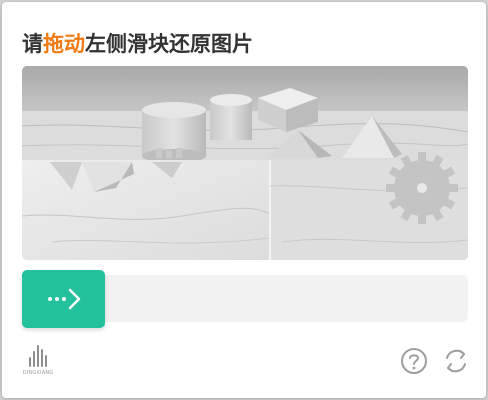 Image resolution: width=488 pixels, height=400 pixels. I want to click on refresh-button, so click(456, 361).